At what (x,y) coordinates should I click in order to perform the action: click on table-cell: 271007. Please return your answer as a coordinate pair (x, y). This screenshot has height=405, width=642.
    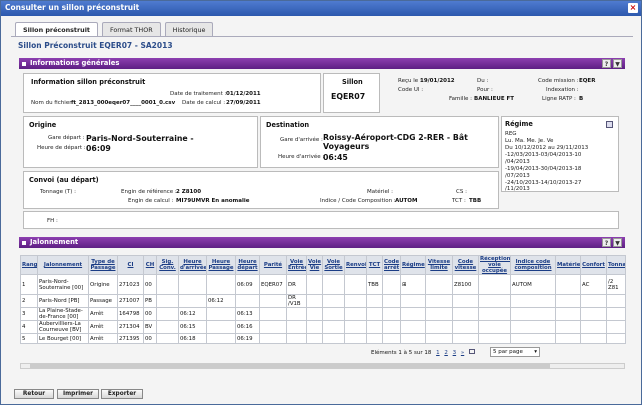
    Looking at the image, I should click on (130, 301).